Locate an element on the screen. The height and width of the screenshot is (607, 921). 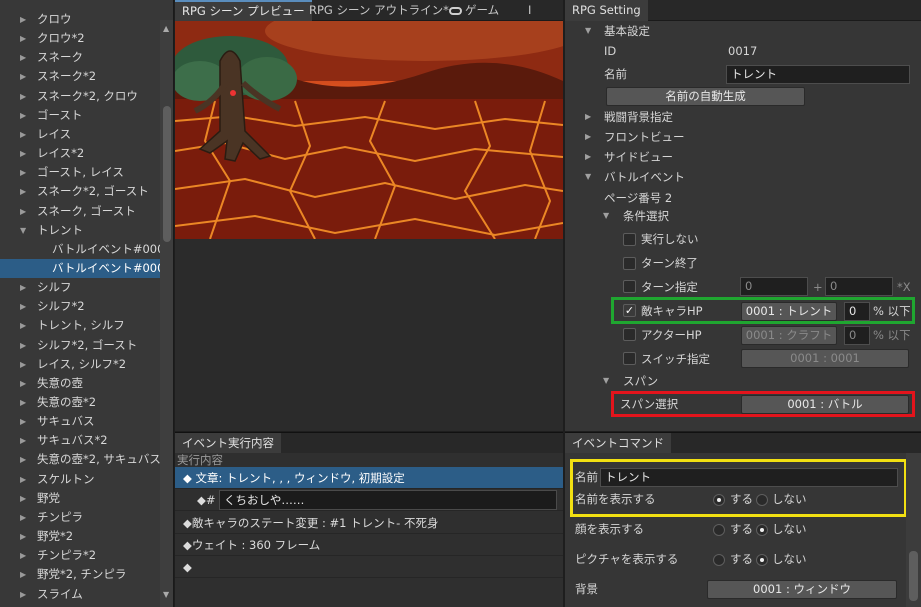
auto-name-button: 名前の自動生成 is located at coordinates (705, 96).